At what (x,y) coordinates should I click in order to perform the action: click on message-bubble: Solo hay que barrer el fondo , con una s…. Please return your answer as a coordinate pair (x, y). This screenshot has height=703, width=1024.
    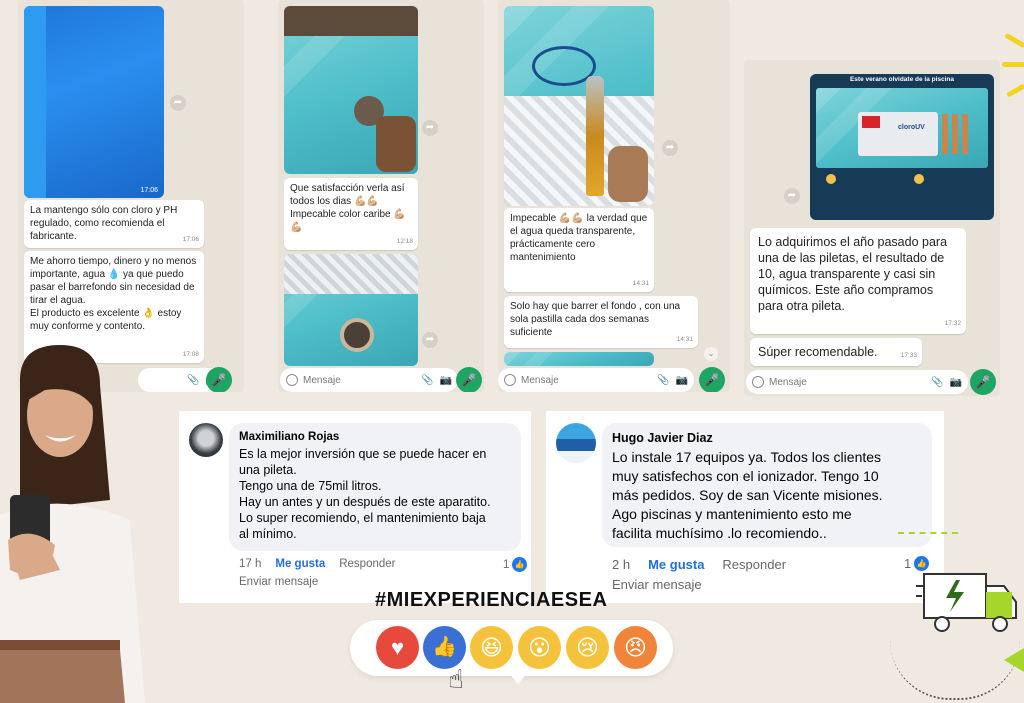
    Looking at the image, I should click on (601, 322).